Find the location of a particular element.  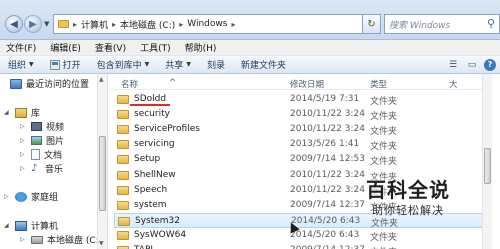

forward-button: ▶ is located at coordinates (33, 24).